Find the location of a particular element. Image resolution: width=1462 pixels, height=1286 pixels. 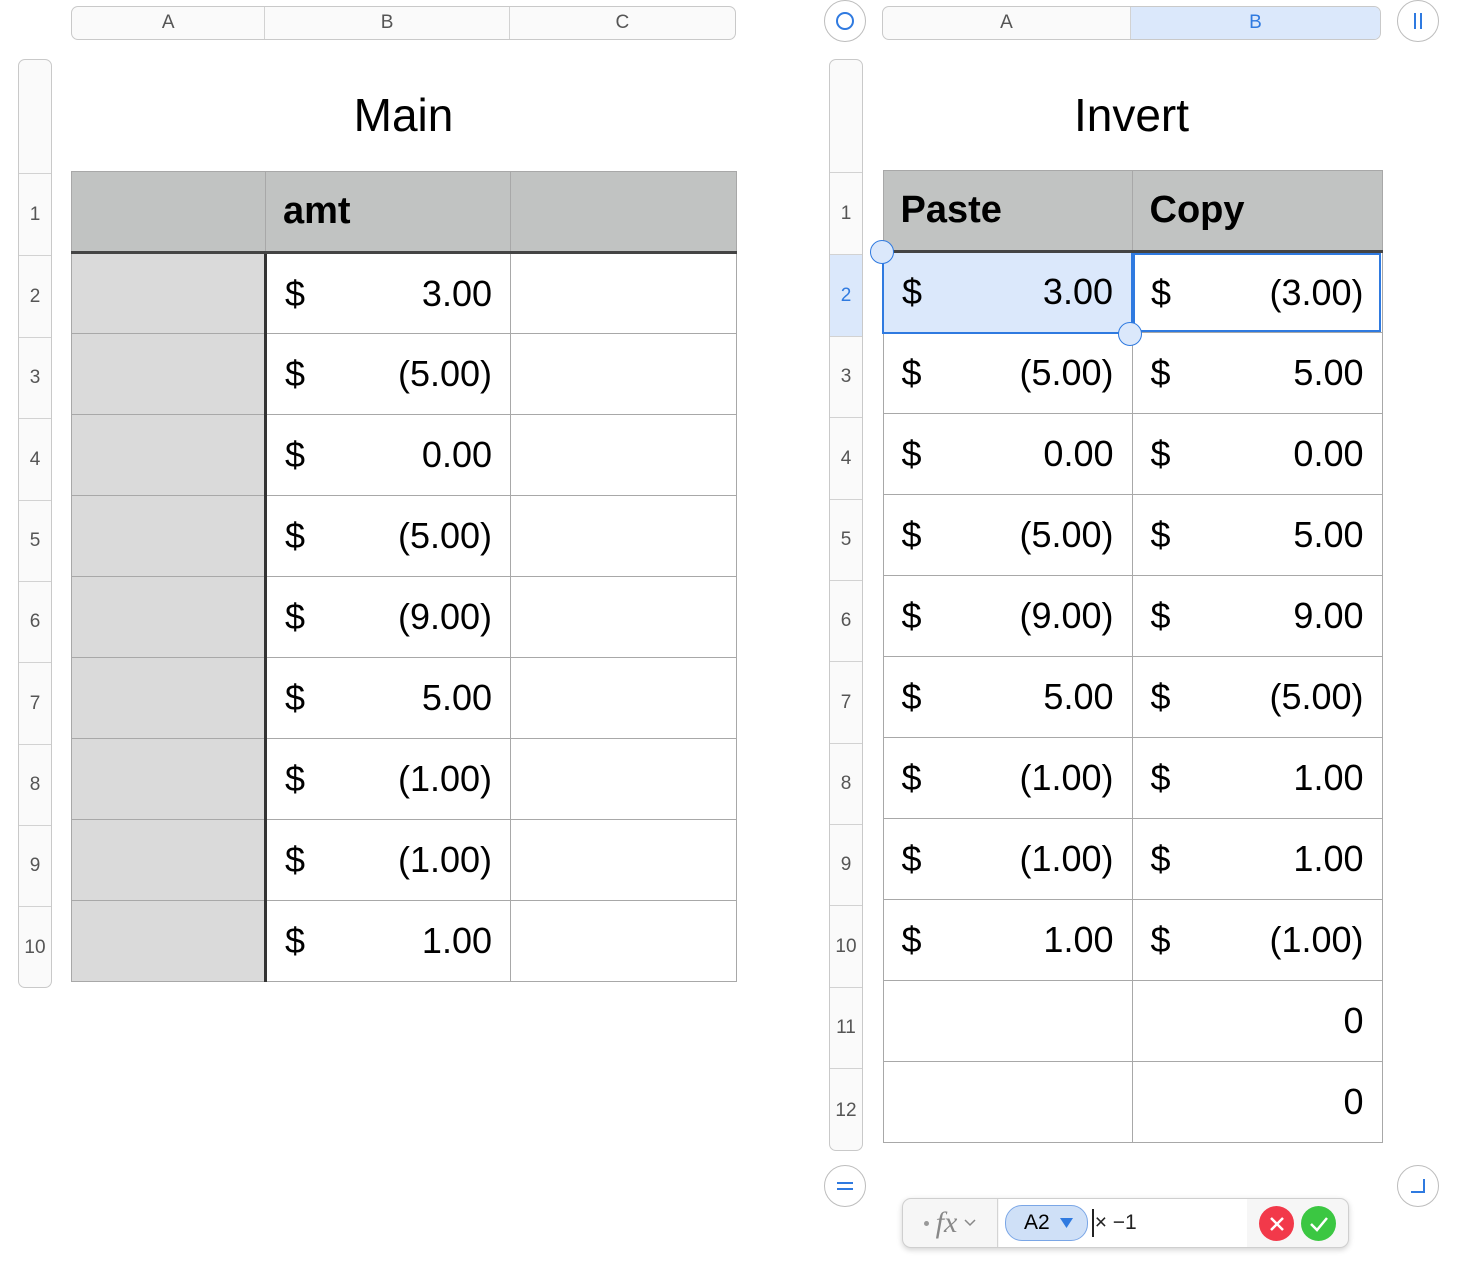

table-row: $ (1.00) $1.00 is located at coordinates (1132, 778).